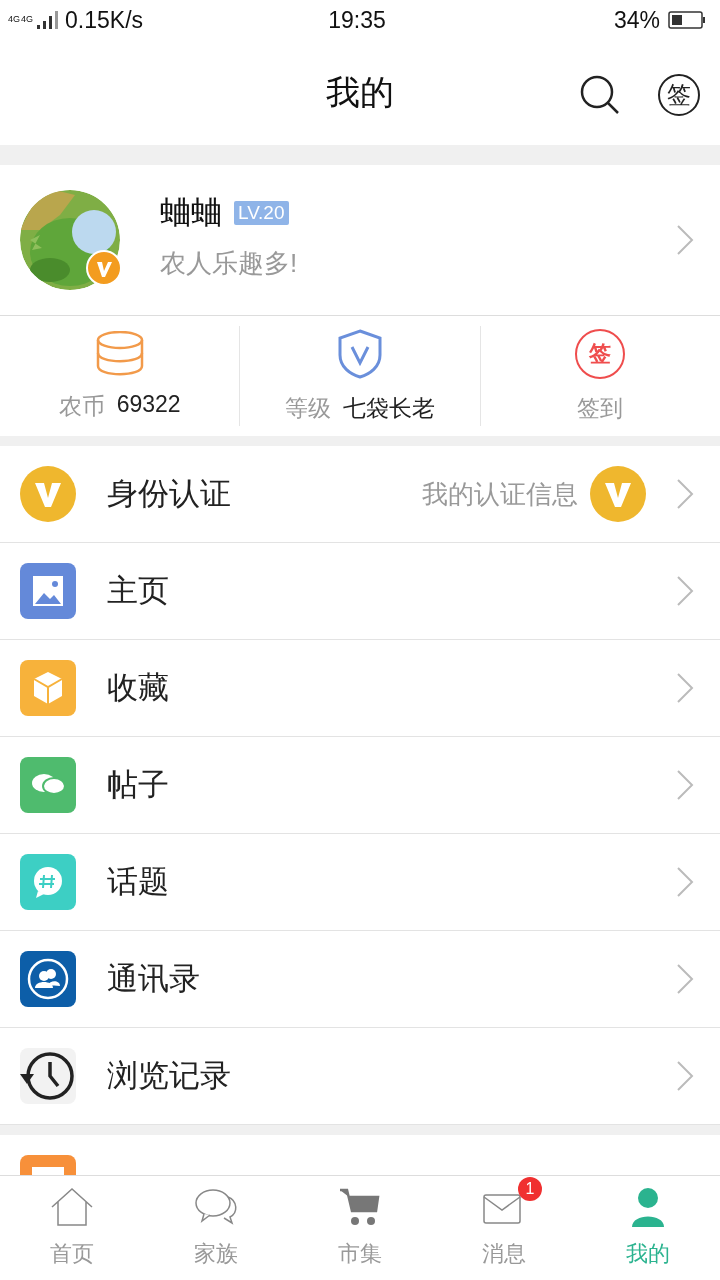 The image size is (720, 1280). Describe the element at coordinates (48, 882) in the screenshot. I see `hashtag-icon` at that location.